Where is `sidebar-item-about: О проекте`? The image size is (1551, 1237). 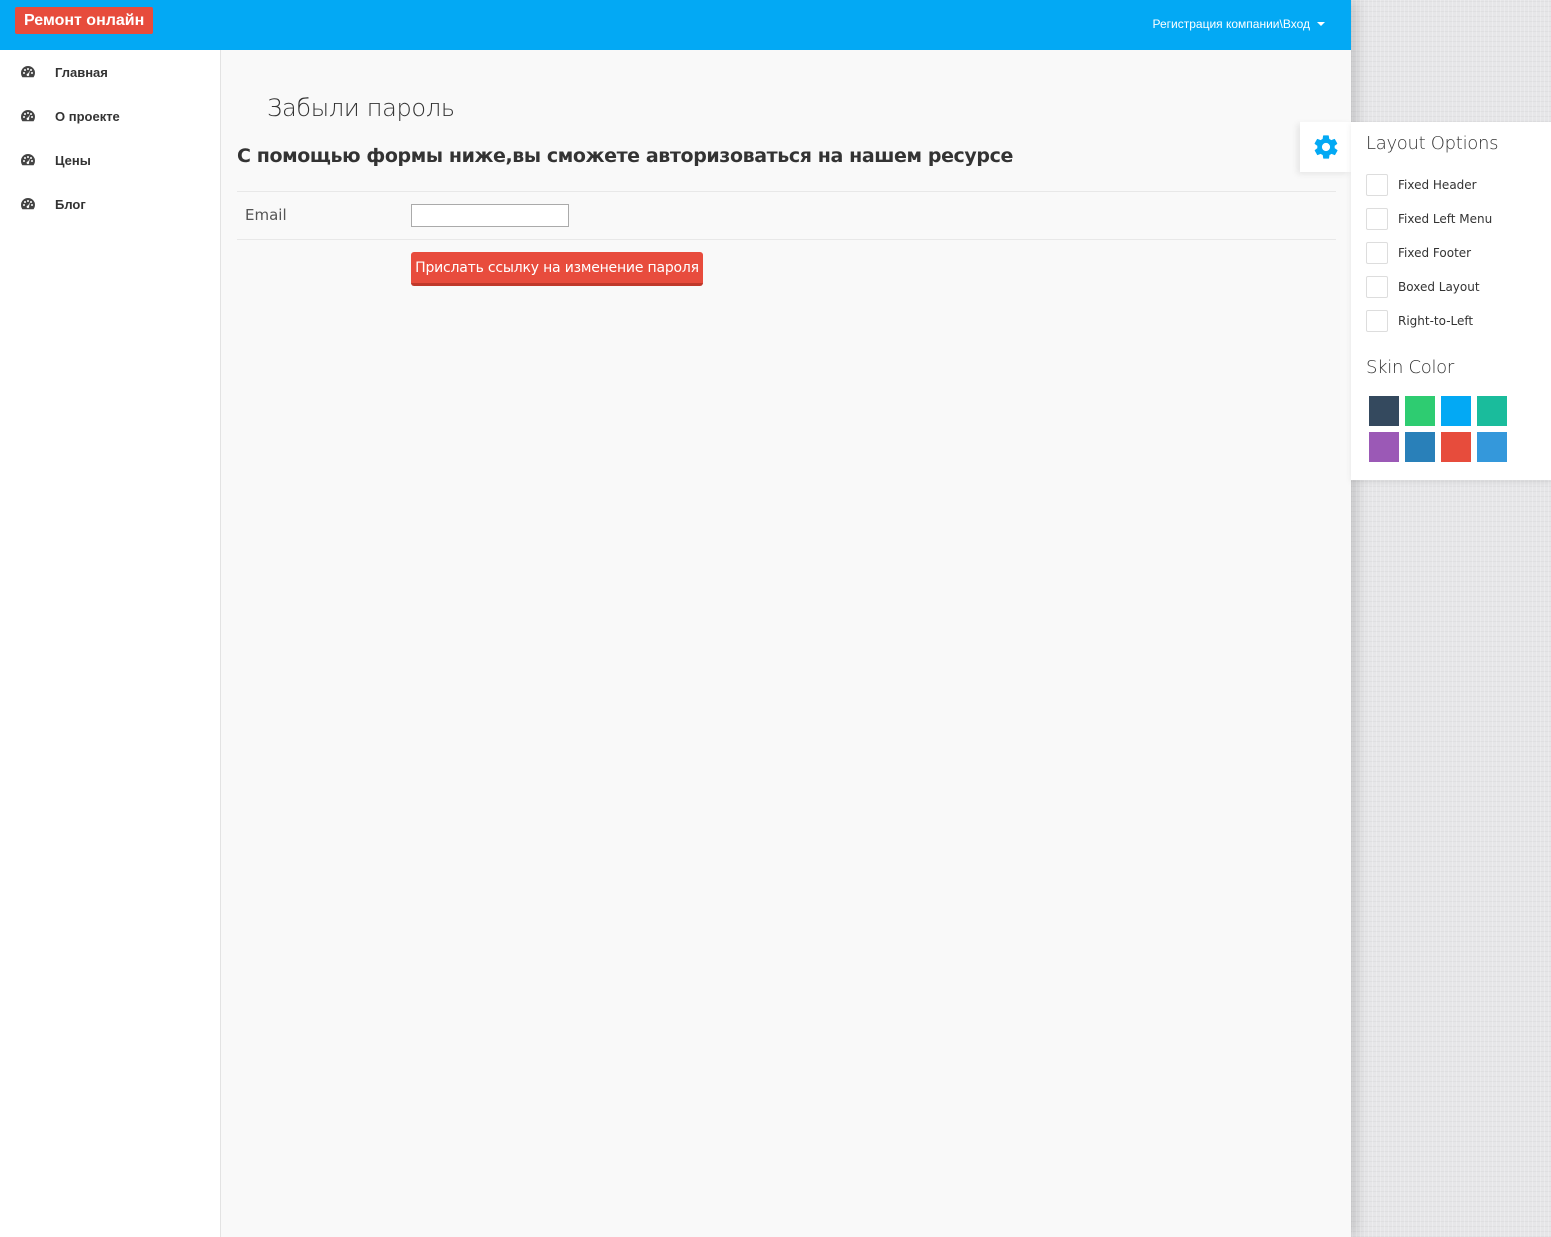 sidebar-item-about: О проекте is located at coordinates (110, 116).